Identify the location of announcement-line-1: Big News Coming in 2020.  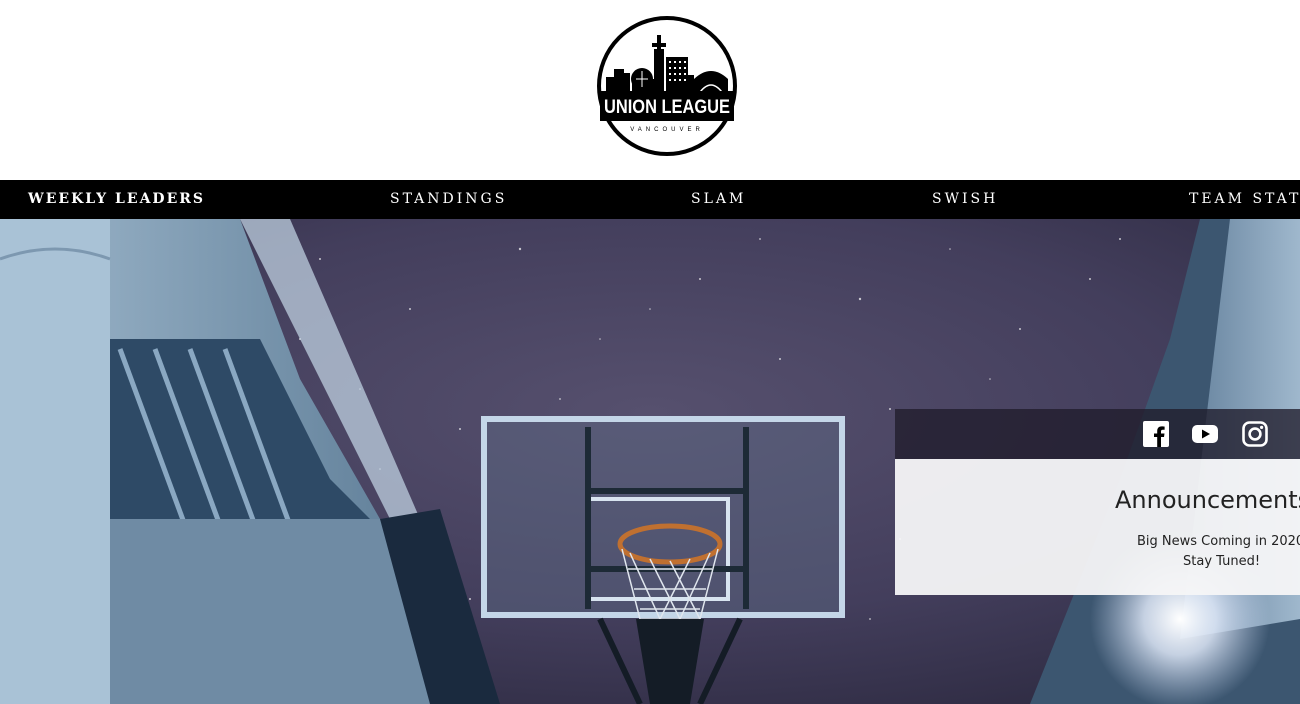
(1218, 541).